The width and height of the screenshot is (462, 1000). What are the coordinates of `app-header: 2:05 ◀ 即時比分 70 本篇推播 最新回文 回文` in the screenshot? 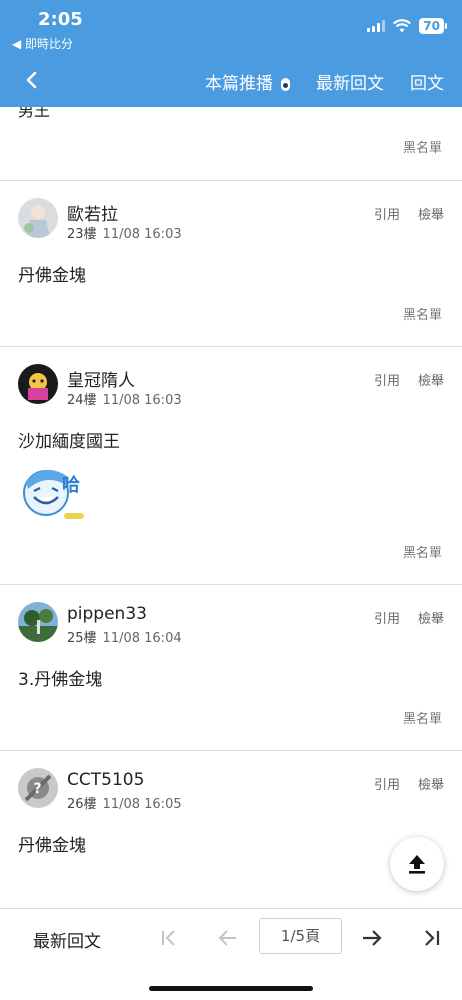 It's located at (231, 53).